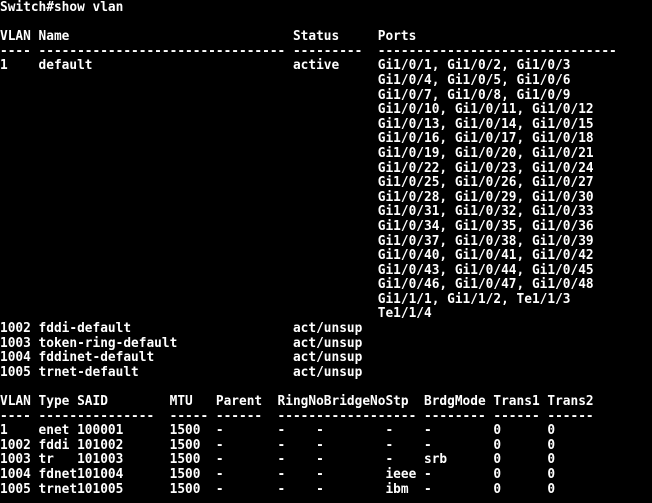 Image resolution: width=652 pixels, height=503 pixels. I want to click on terminal-line: Gi1/0/31, Gi1/0/32, Gi1/0/33, so click(297, 212).